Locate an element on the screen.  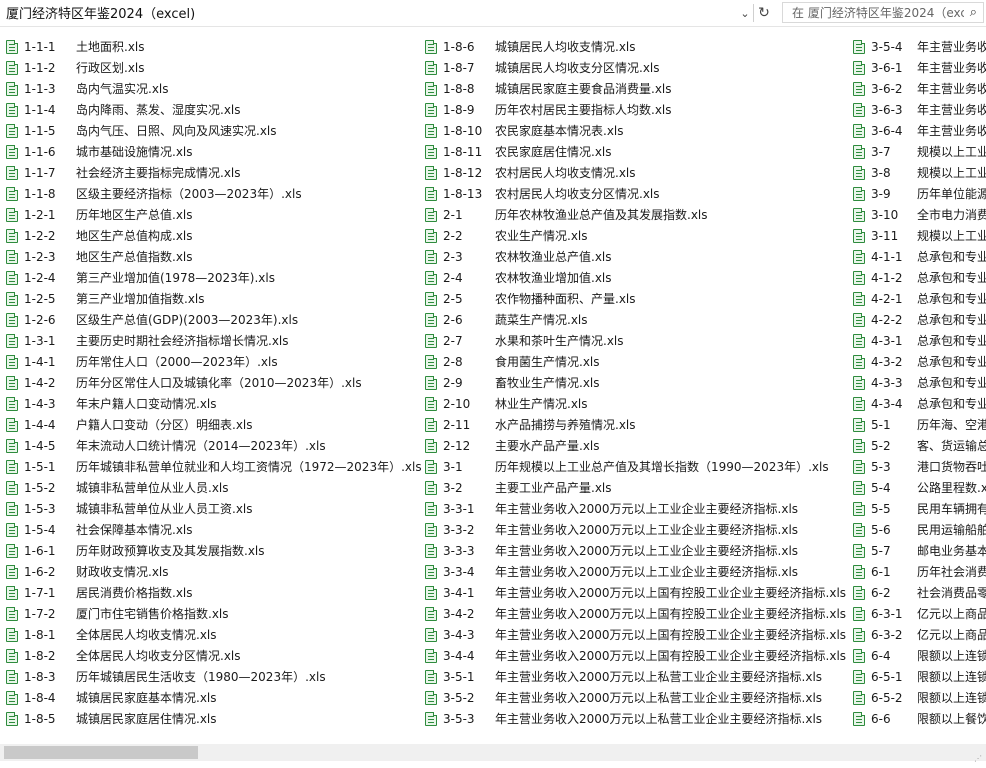
file-item: 1-7-1 居民消费价格指数.xls is located at coordinates (210, 592).